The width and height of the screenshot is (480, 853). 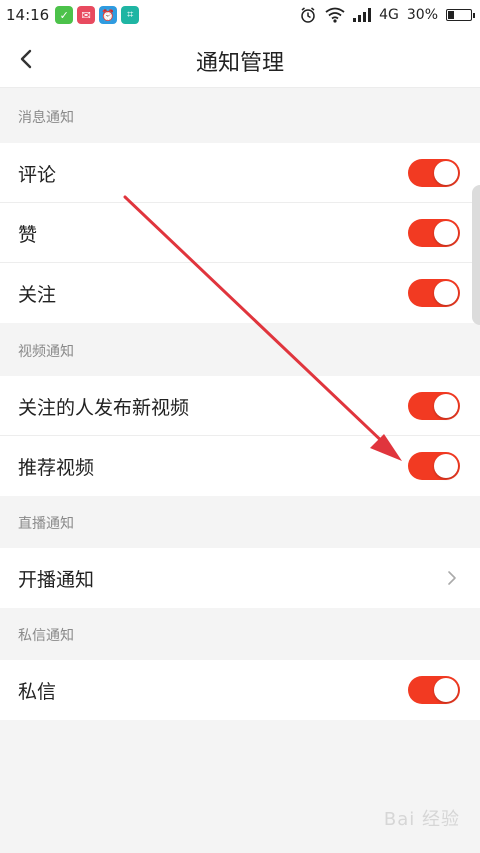 What do you see at coordinates (46, 636) in the screenshot?
I see `section-label-private: 私信通知` at bounding box center [46, 636].